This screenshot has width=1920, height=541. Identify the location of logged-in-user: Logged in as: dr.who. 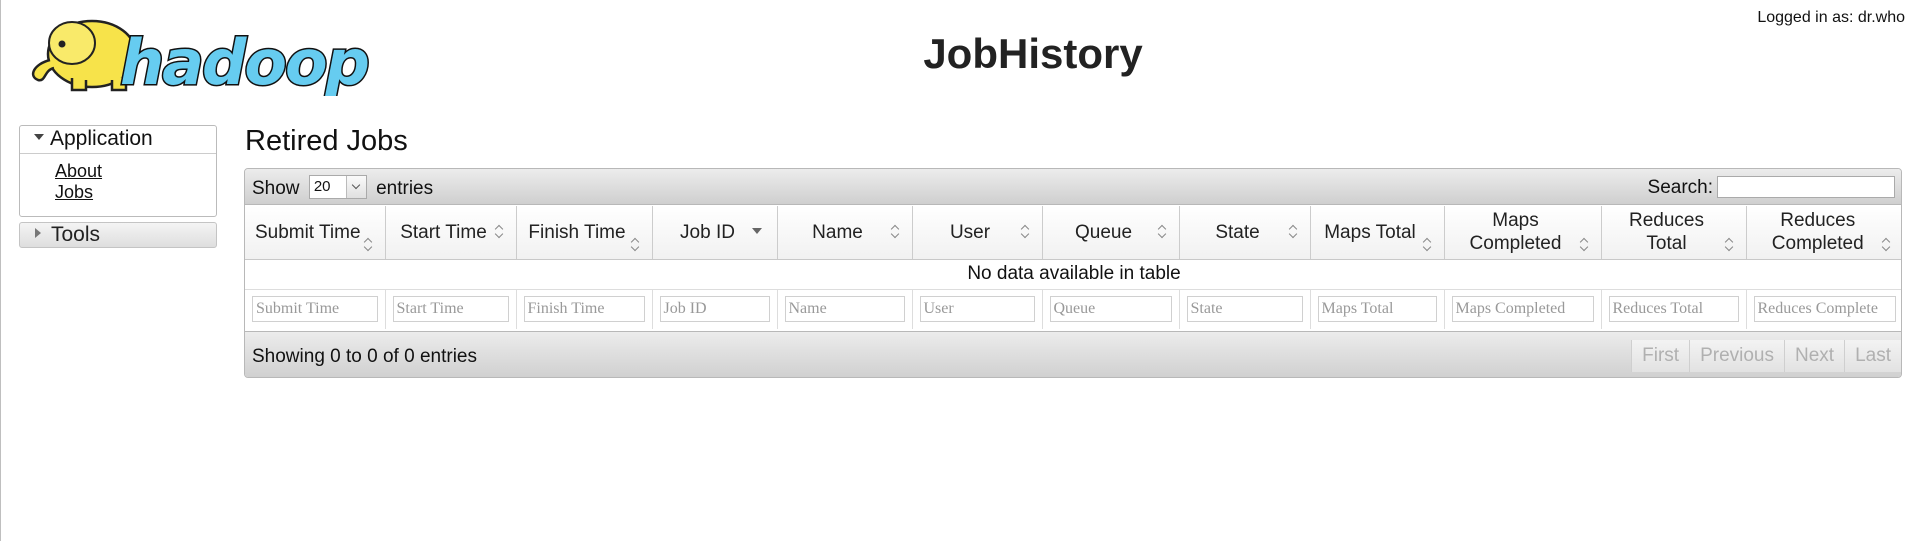
(1831, 17).